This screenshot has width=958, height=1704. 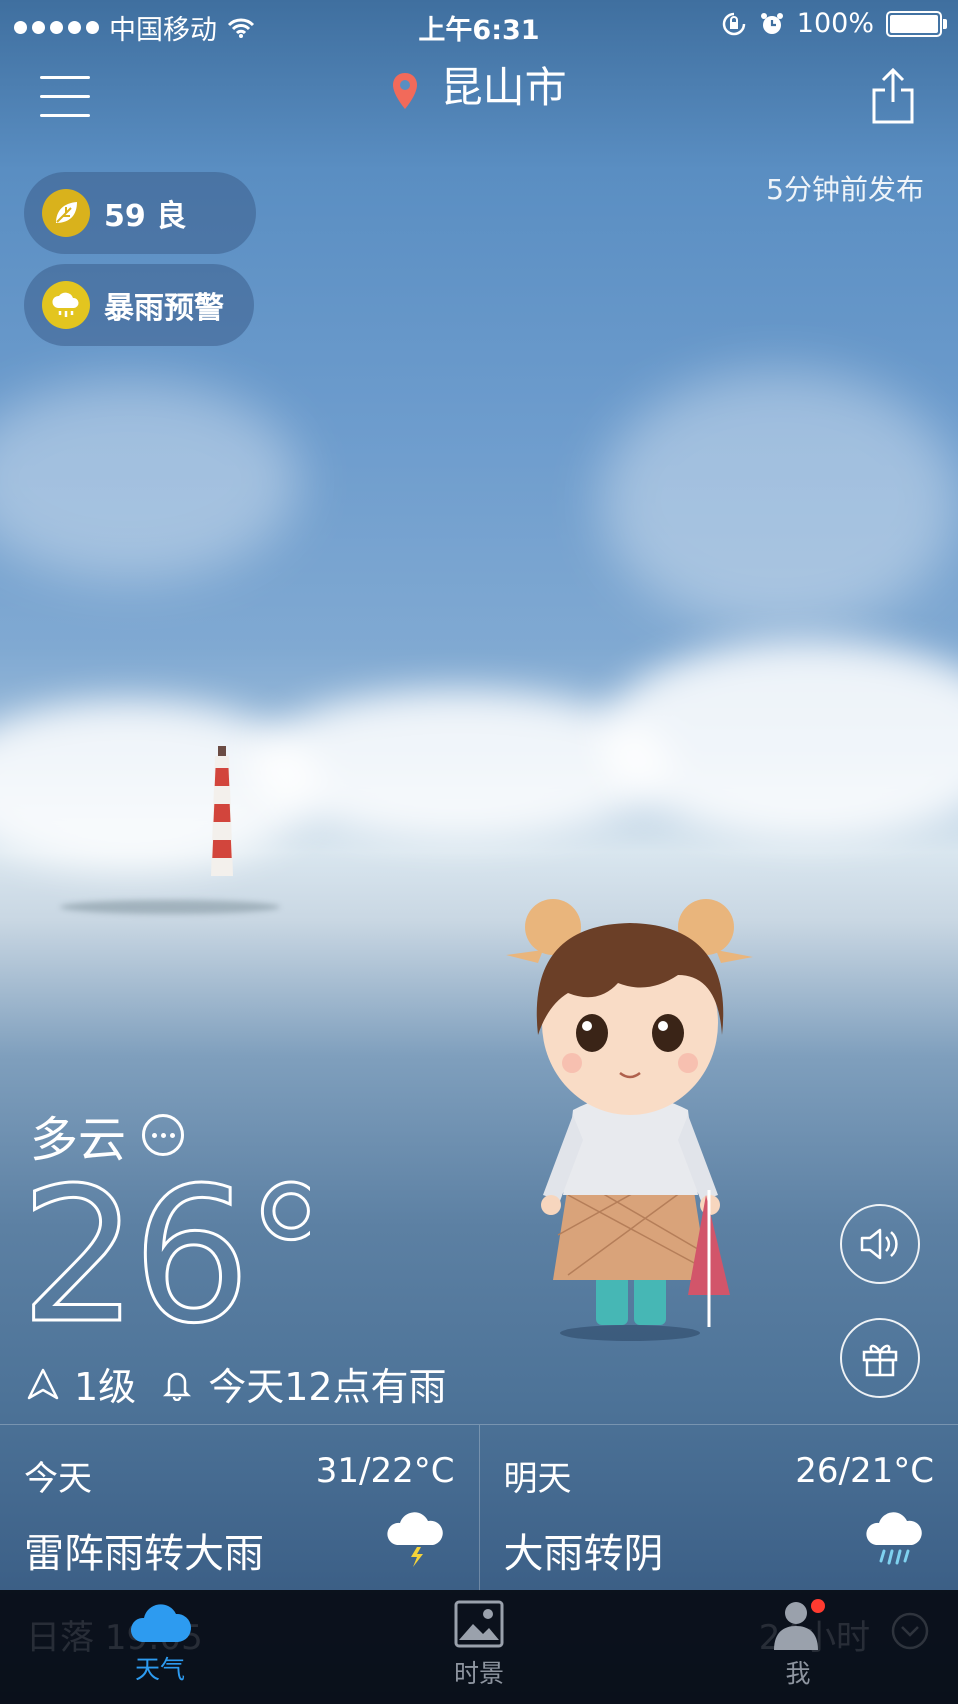 I want to click on rain-cloud-icon, so click(x=66, y=305).